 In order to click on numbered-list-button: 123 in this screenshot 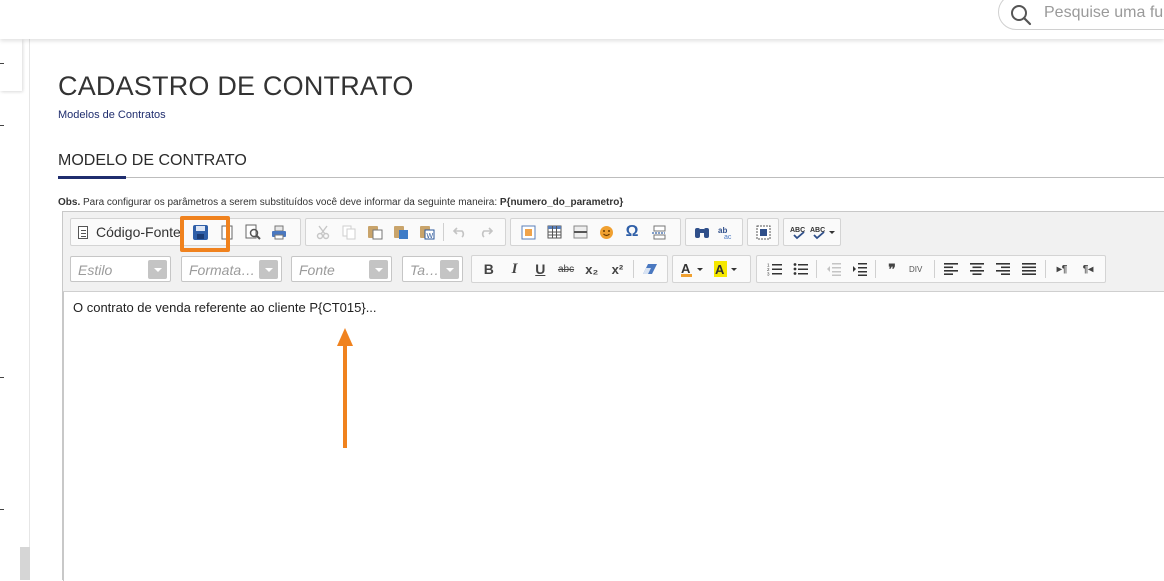, I will do `click(774, 269)`.